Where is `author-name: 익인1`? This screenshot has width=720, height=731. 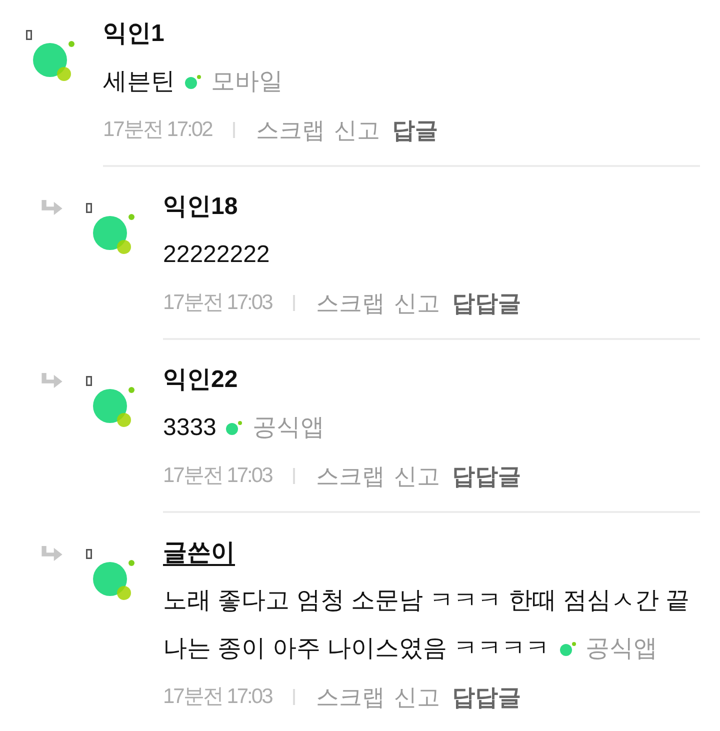
author-name: 익인1 is located at coordinates (133, 34).